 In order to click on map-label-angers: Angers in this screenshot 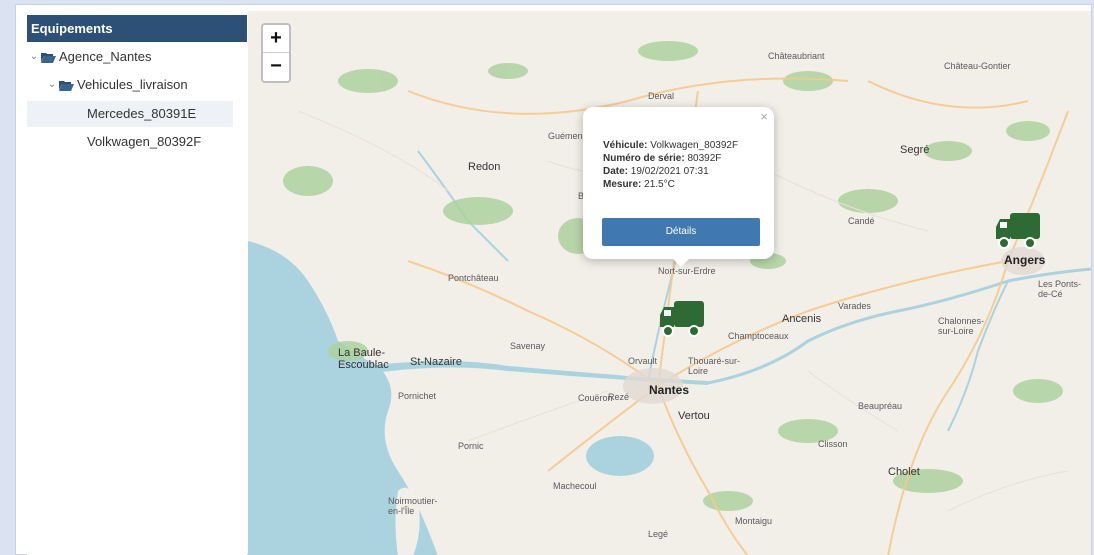, I will do `click(1025, 260)`.